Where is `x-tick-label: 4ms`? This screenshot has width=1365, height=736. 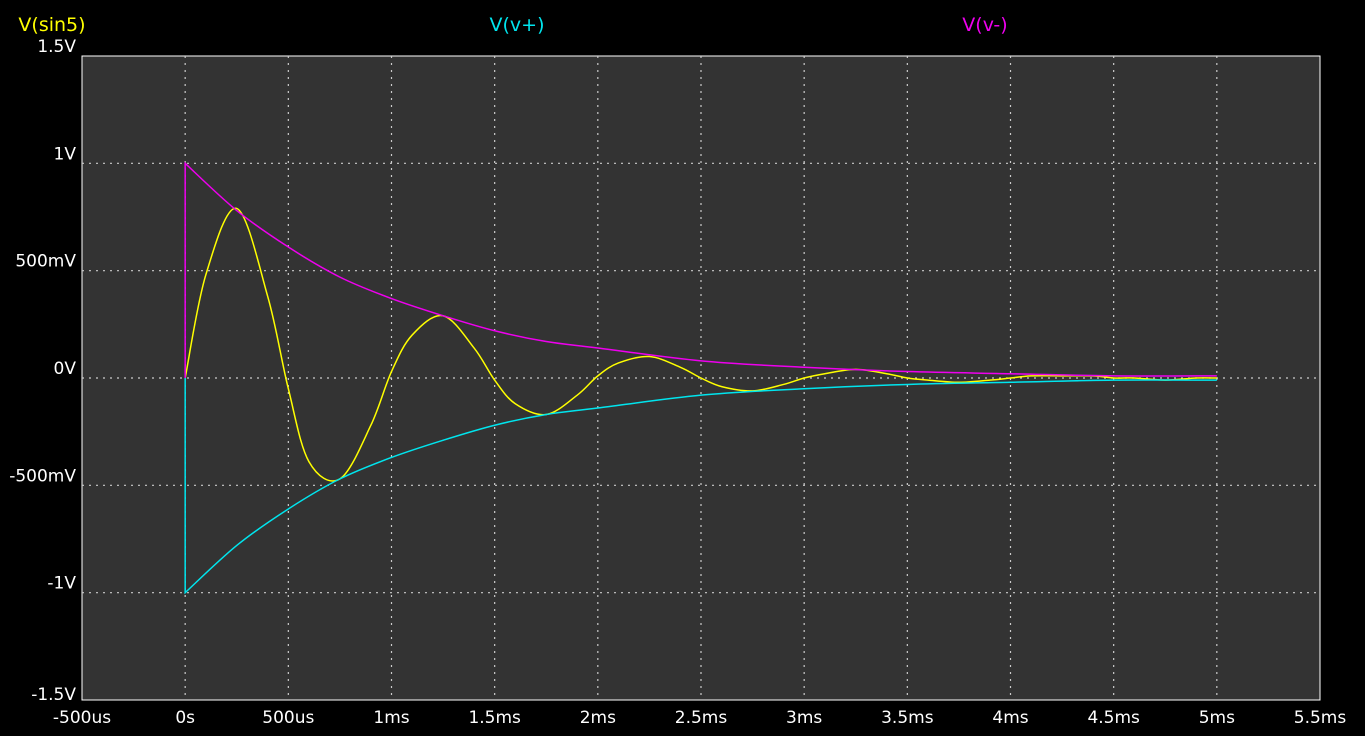
x-tick-label: 4ms is located at coordinates (1010, 718).